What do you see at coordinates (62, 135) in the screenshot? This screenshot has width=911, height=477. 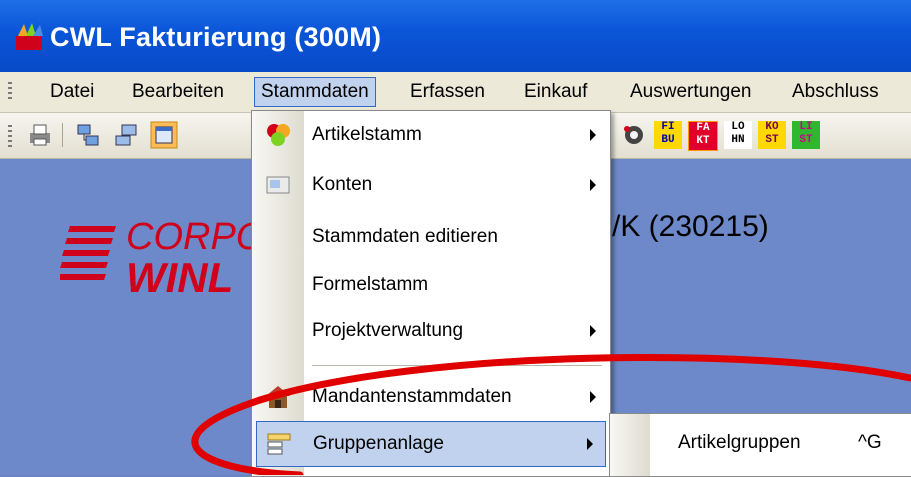 I see `toolbar-separator` at bounding box center [62, 135].